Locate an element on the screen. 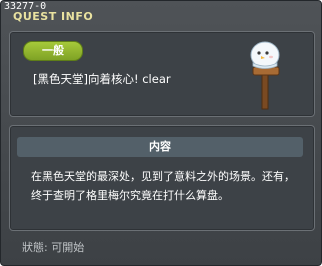  snowman-signpost-icon is located at coordinates (265, 75).